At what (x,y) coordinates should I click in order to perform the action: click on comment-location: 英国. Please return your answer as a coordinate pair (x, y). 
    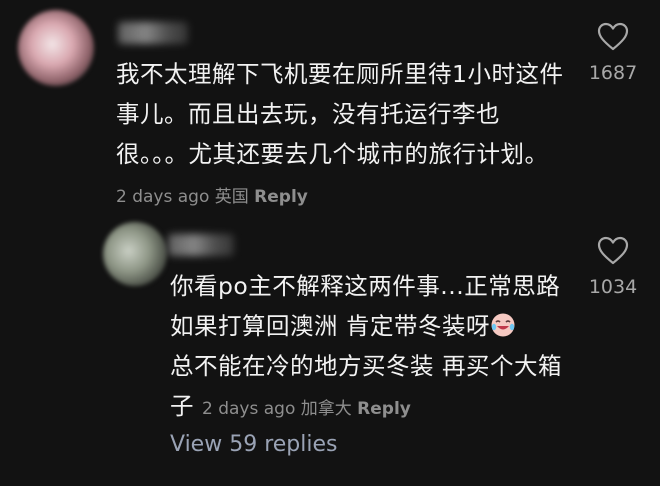
    Looking at the image, I should click on (231, 197).